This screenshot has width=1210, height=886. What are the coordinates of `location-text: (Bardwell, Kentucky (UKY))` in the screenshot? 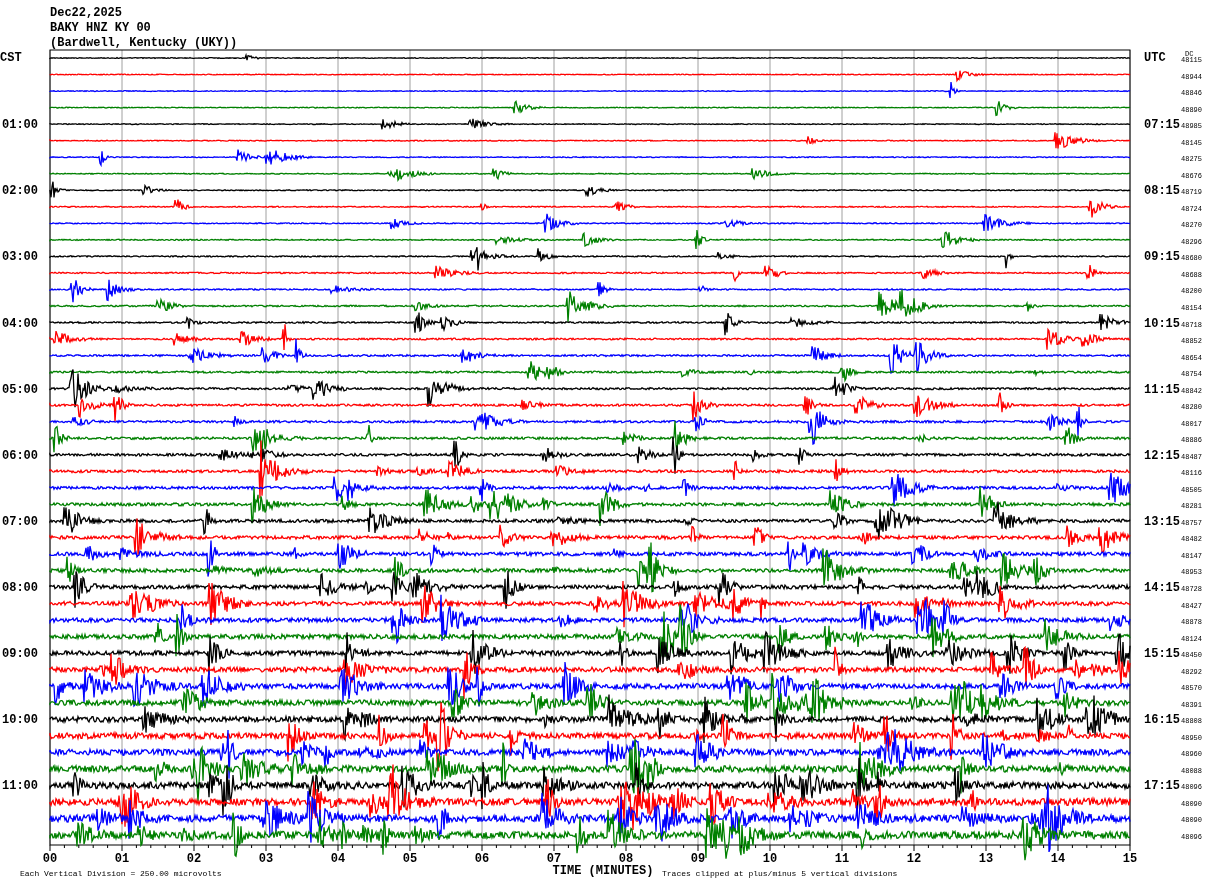 It's located at (144, 43).